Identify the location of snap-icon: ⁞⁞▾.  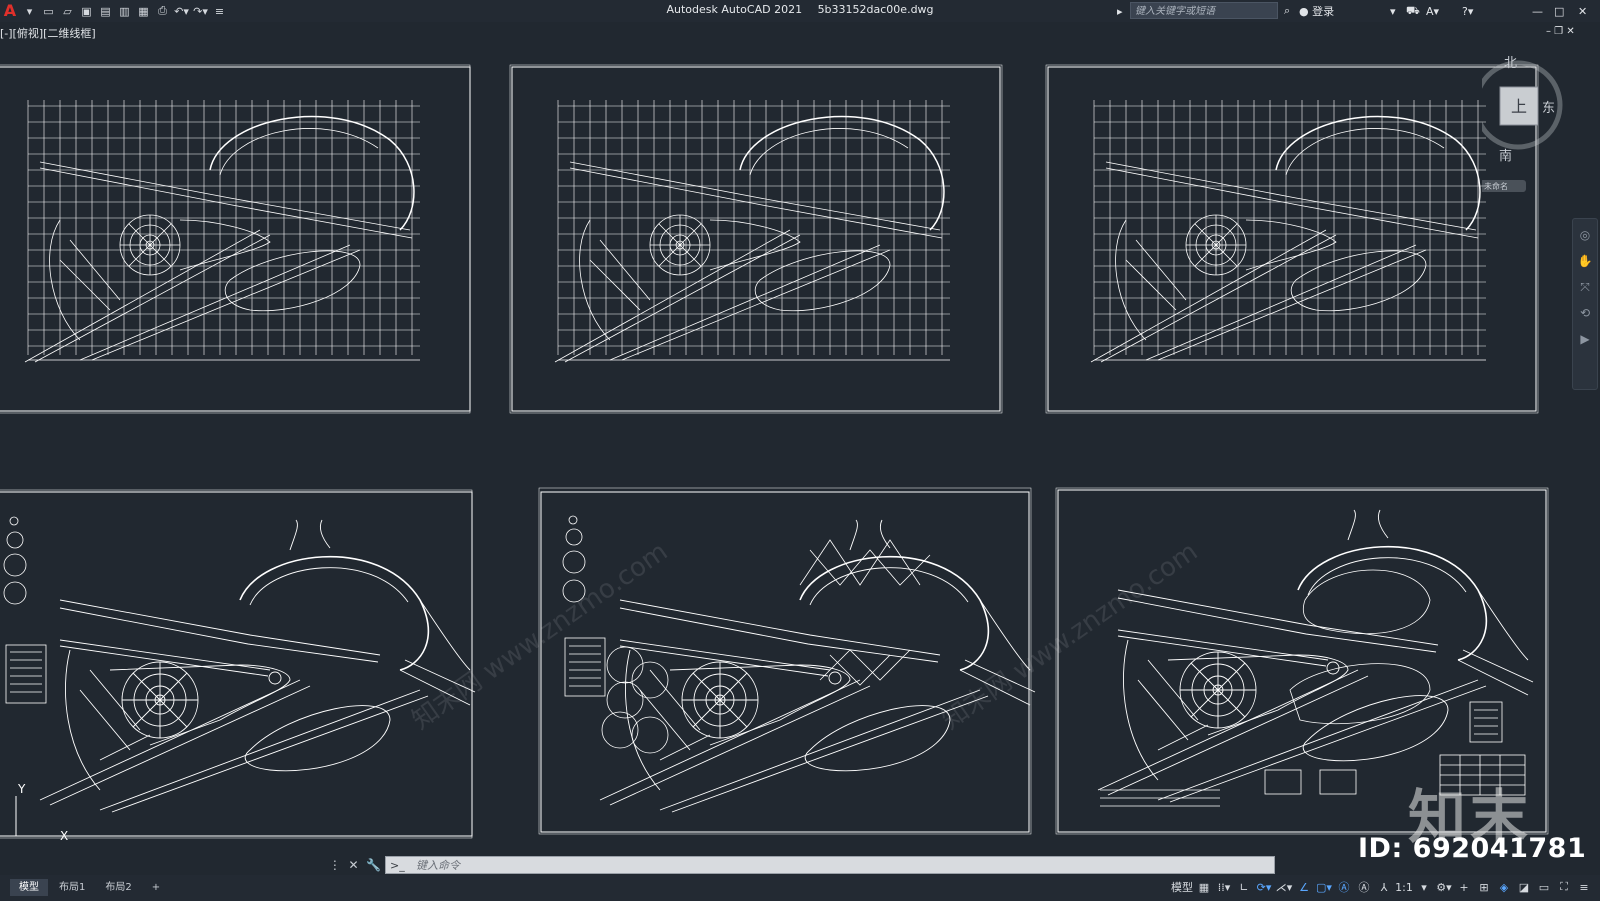
(1224, 887).